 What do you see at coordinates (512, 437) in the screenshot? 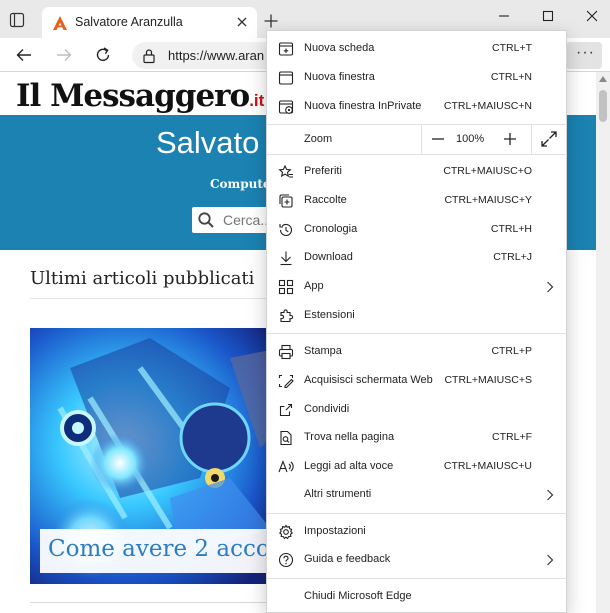
I see `menu-item-shortcut: CTRL+F` at bounding box center [512, 437].